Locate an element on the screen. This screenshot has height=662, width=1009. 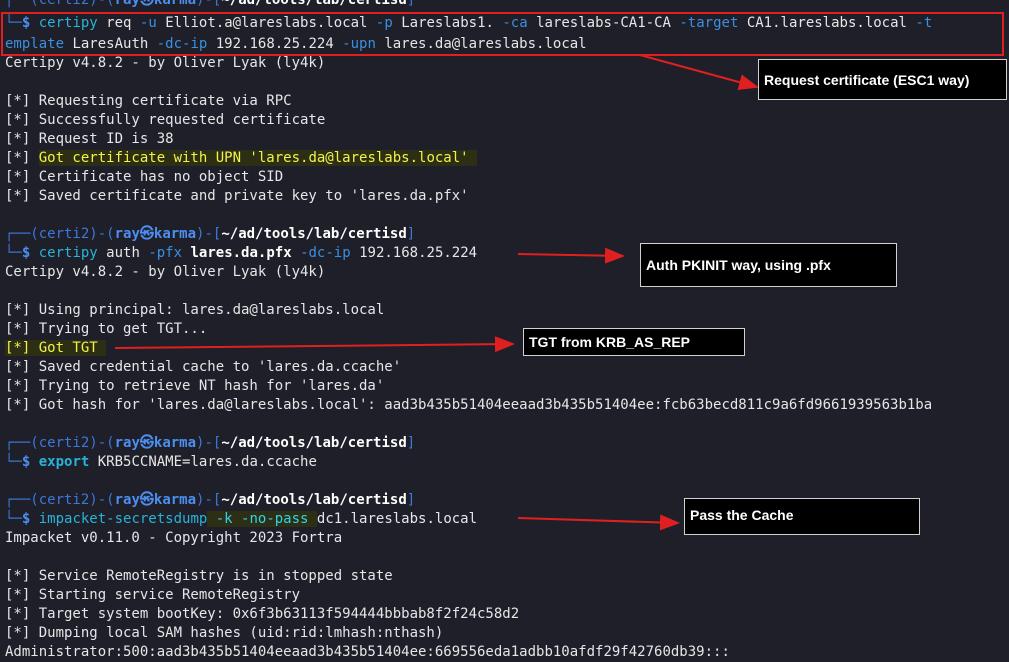
annotation-note-request-cert: Request certificate (ESC1 way) is located at coordinates (882, 79).